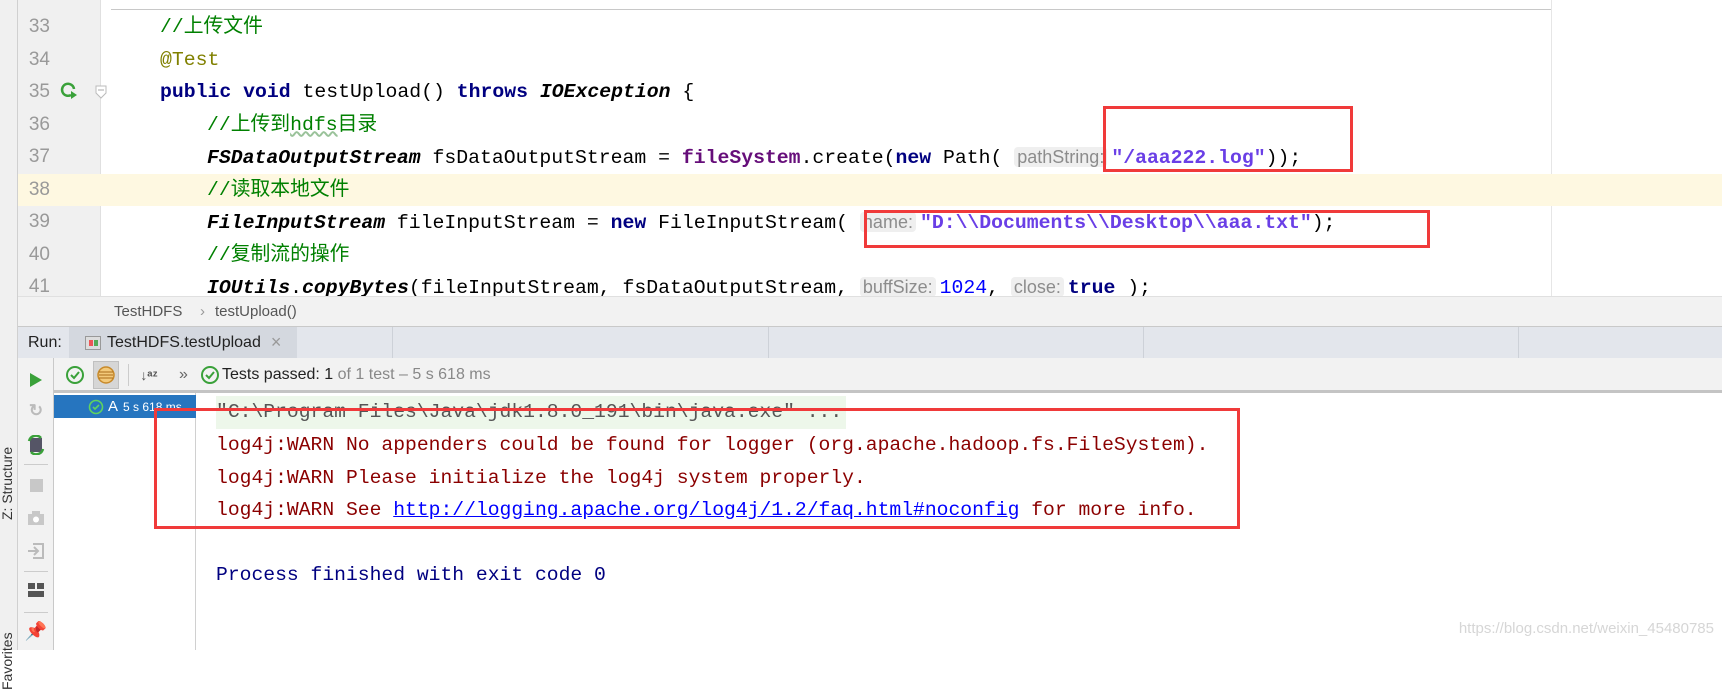 The image size is (1722, 690). Describe the element at coordinates (9, 345) in the screenshot. I see `left-tool-strip: Z: Structure Favorites` at that location.